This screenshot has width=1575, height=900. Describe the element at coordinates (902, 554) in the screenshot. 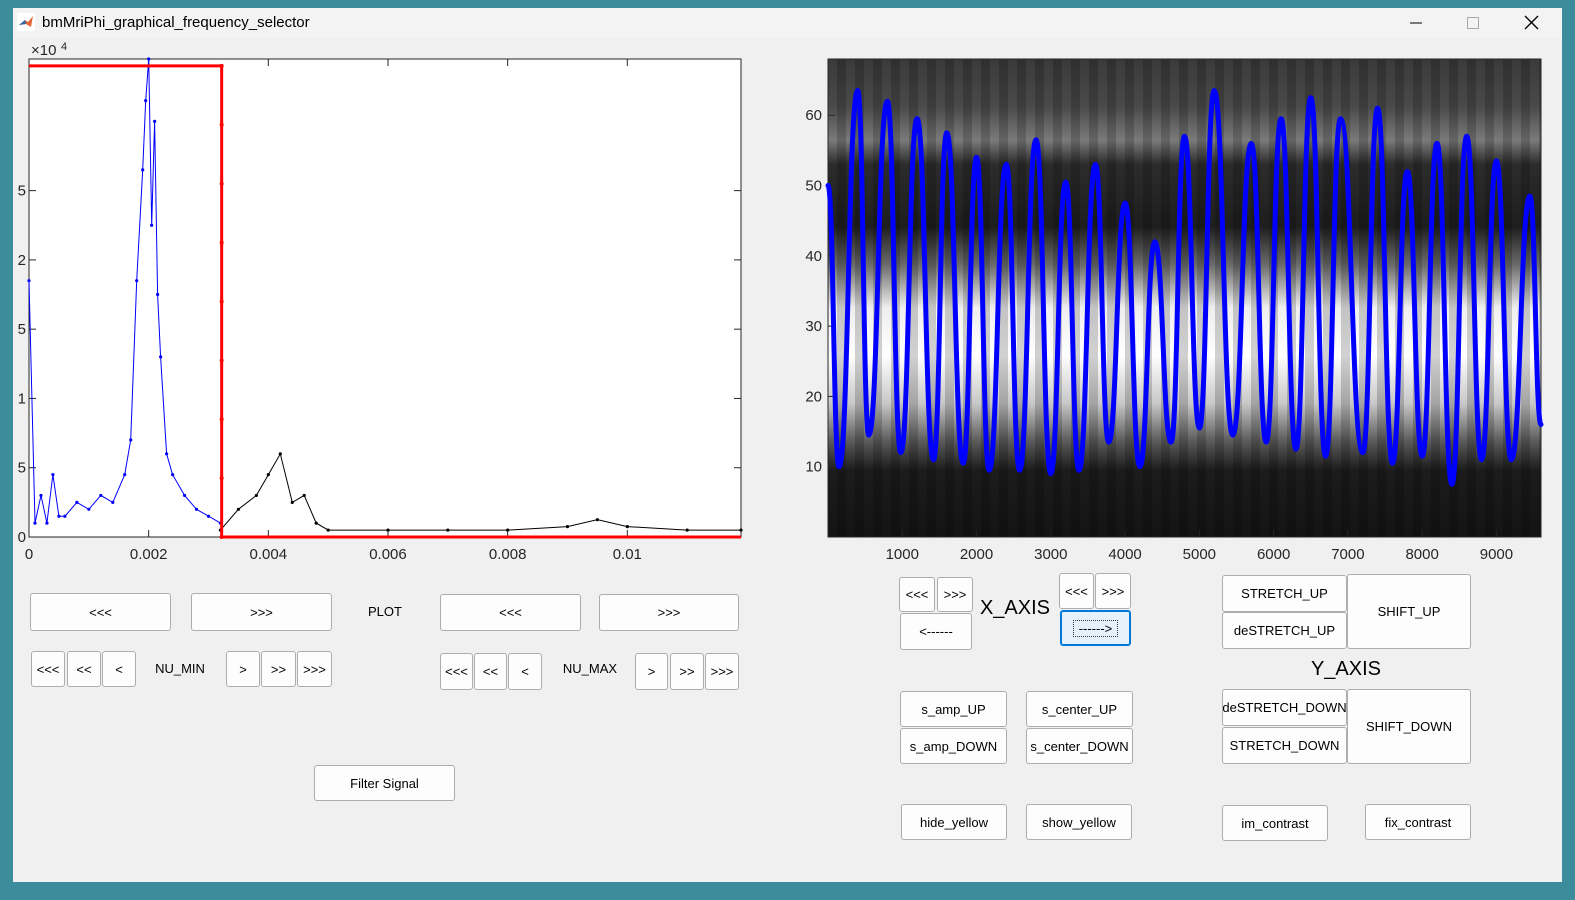

I see `x-tick-label: 1000` at that location.